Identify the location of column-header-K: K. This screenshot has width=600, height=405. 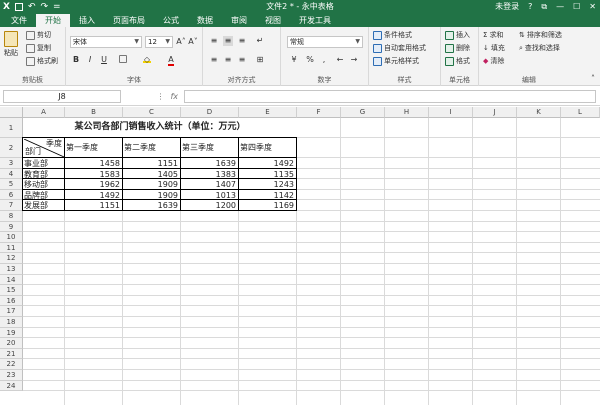
(539, 112).